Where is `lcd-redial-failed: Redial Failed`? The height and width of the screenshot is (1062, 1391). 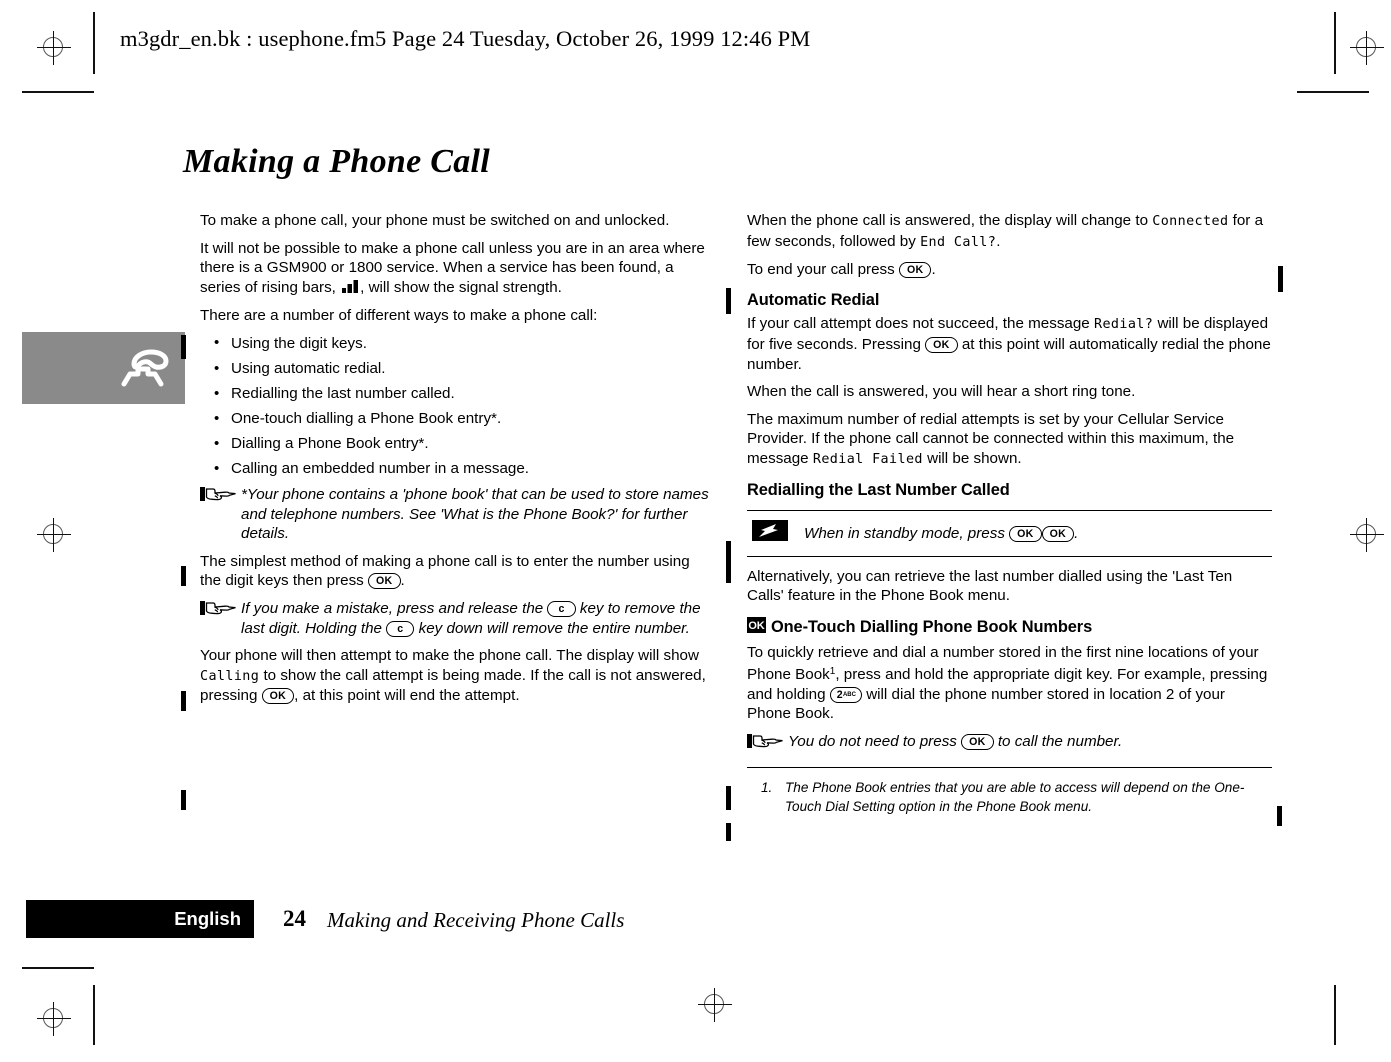
lcd-redial-failed: Redial Failed is located at coordinates (867, 459).